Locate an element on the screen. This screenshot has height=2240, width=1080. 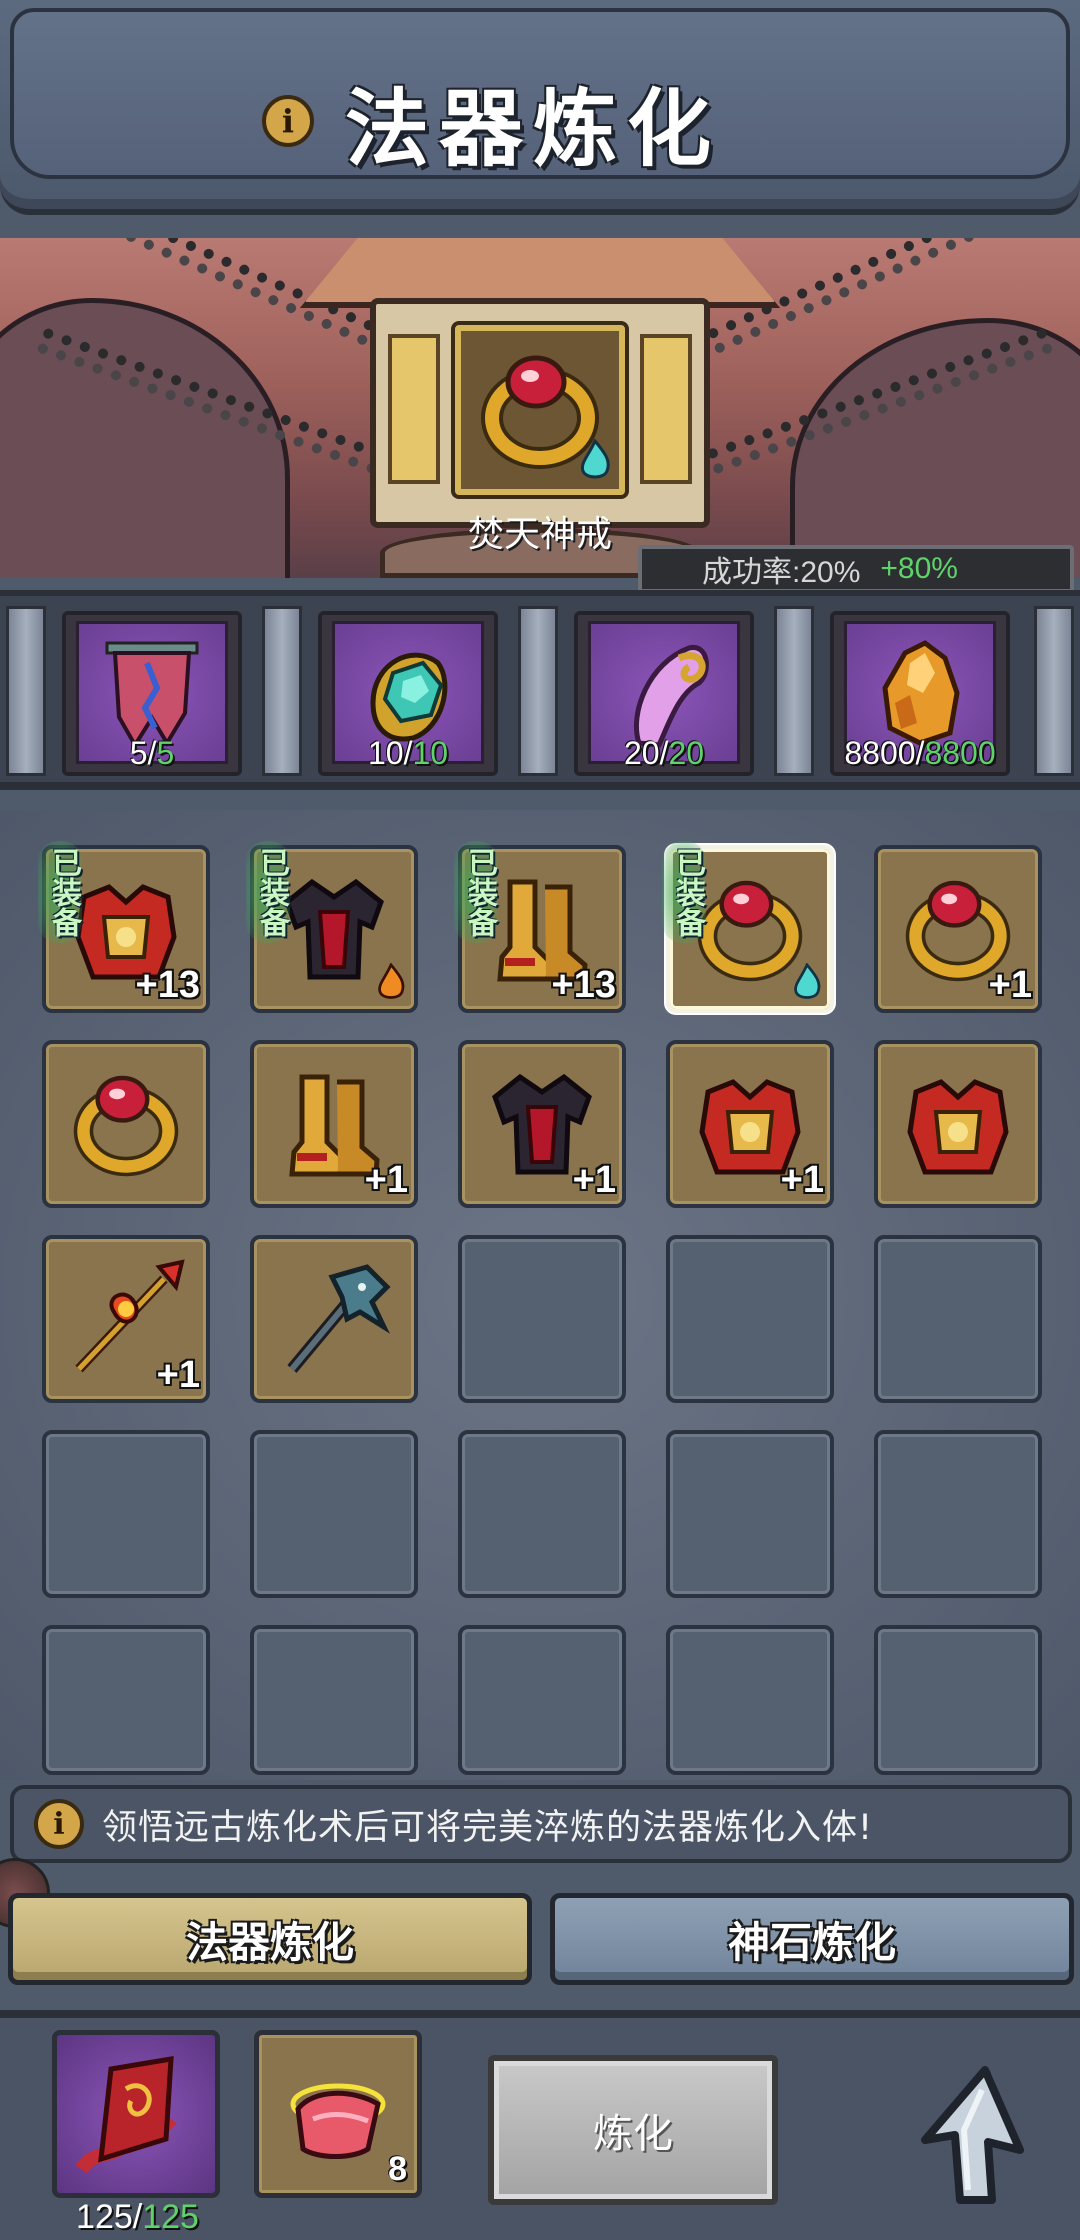
cloth-quantity: 8 is located at coordinates (397, 2169).